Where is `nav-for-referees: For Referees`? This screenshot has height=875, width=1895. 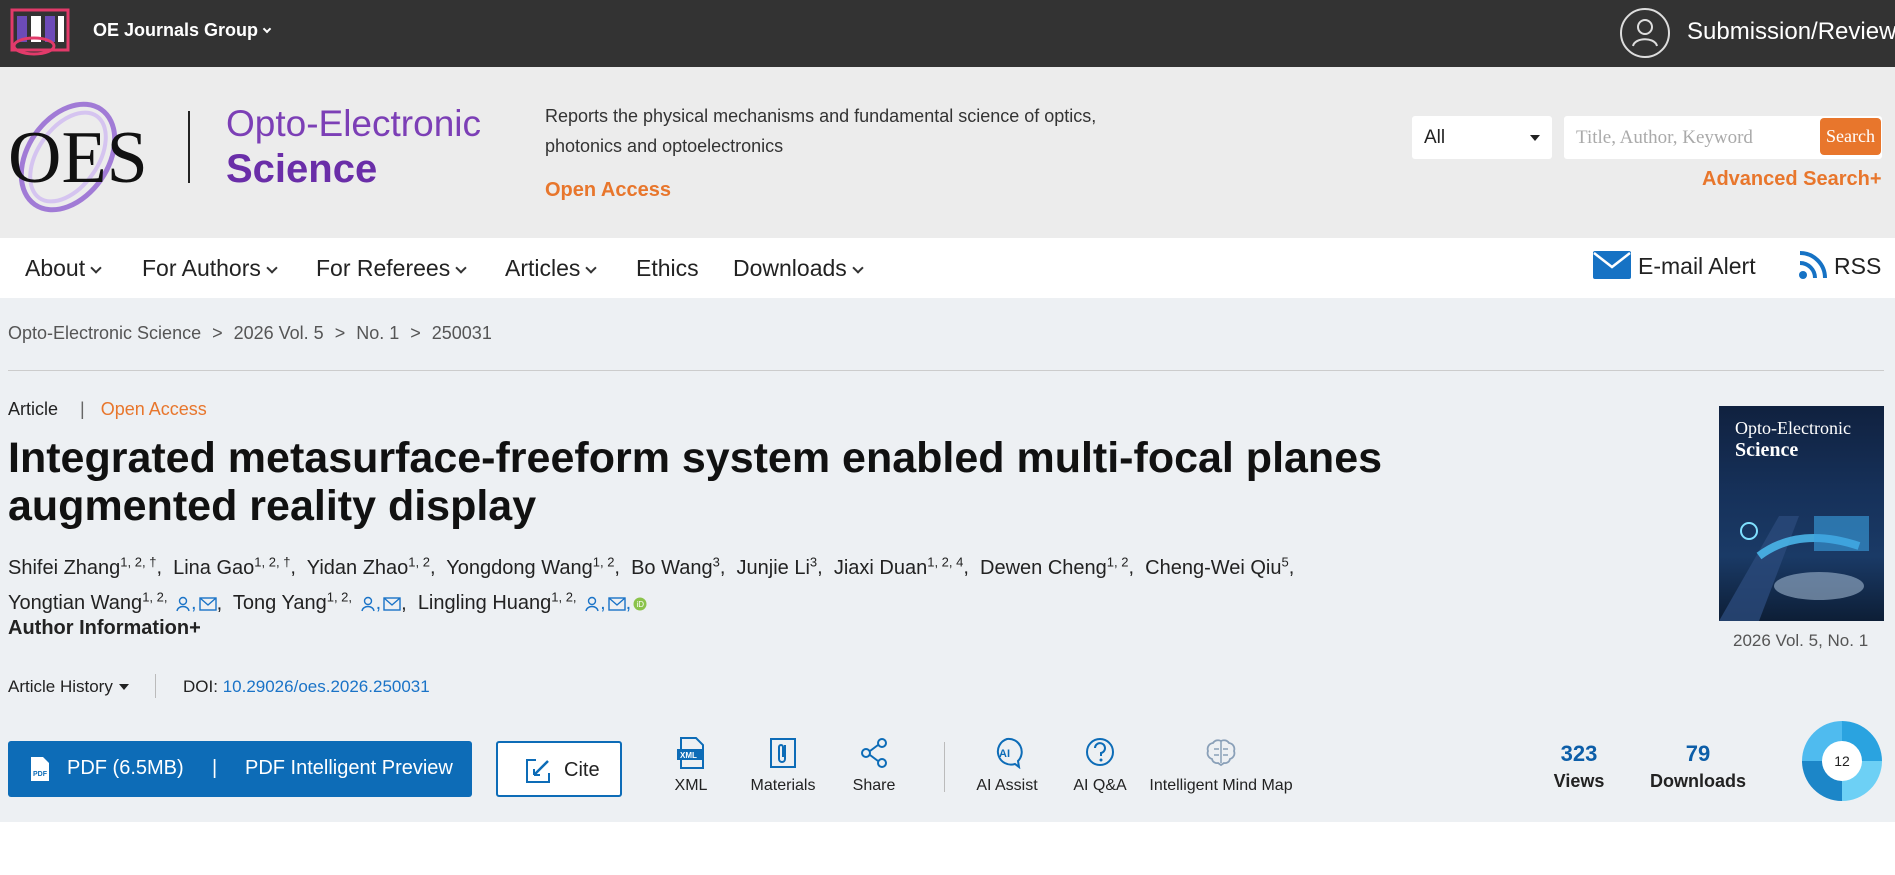 nav-for-referees: For Referees is located at coordinates (391, 268).